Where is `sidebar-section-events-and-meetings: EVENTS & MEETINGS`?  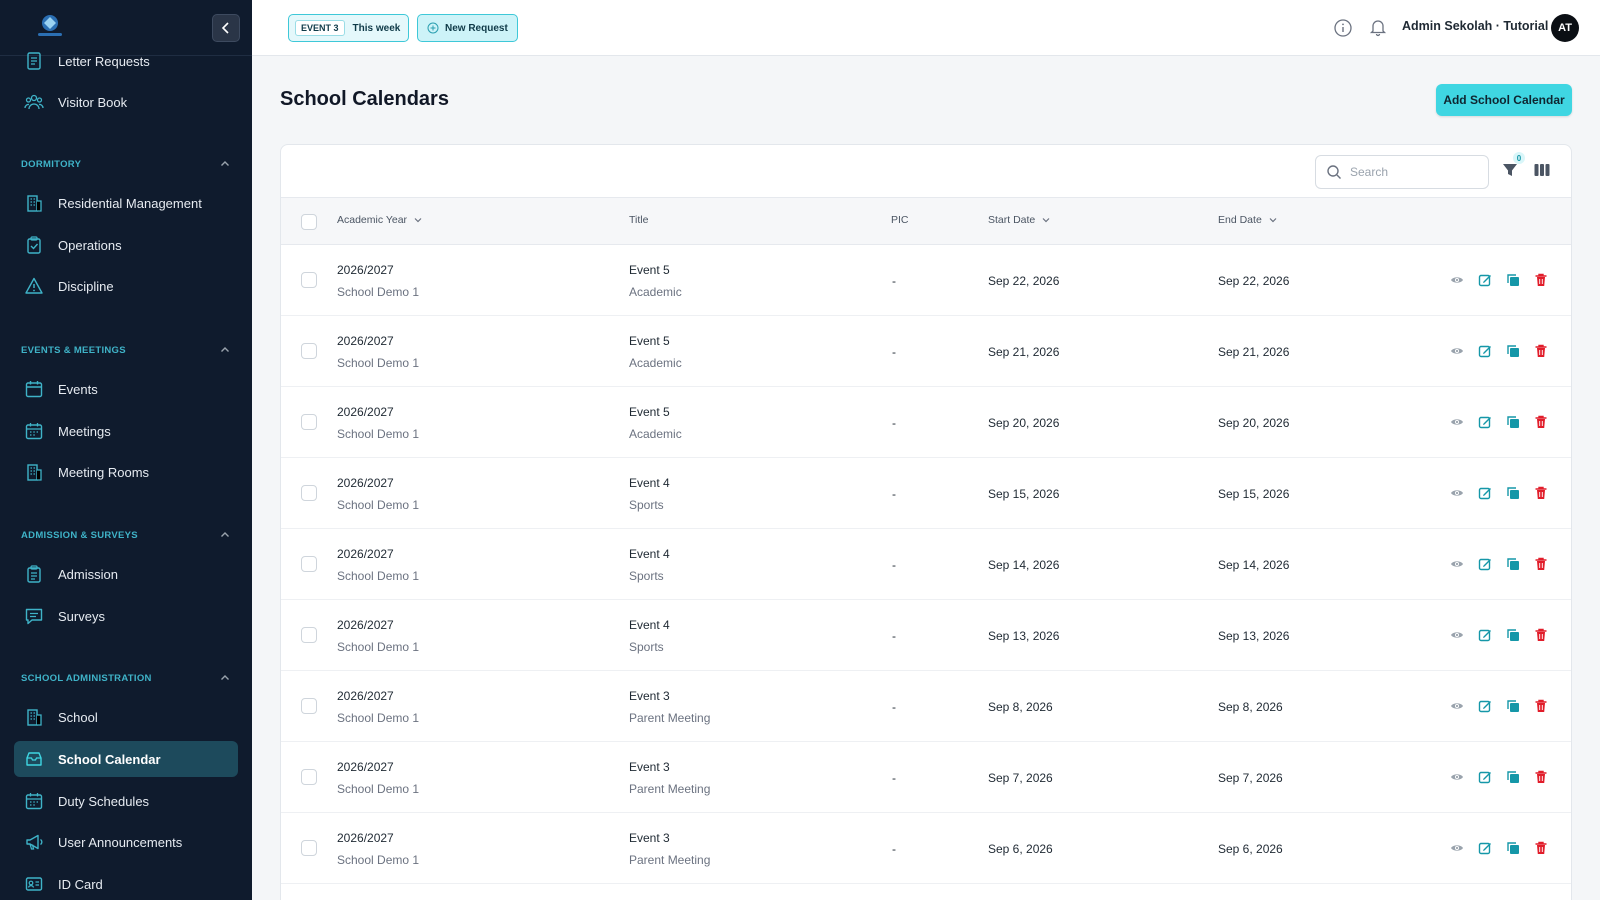
sidebar-section-events-and-meetings: EVENTS & MEETINGS is located at coordinates (126, 350).